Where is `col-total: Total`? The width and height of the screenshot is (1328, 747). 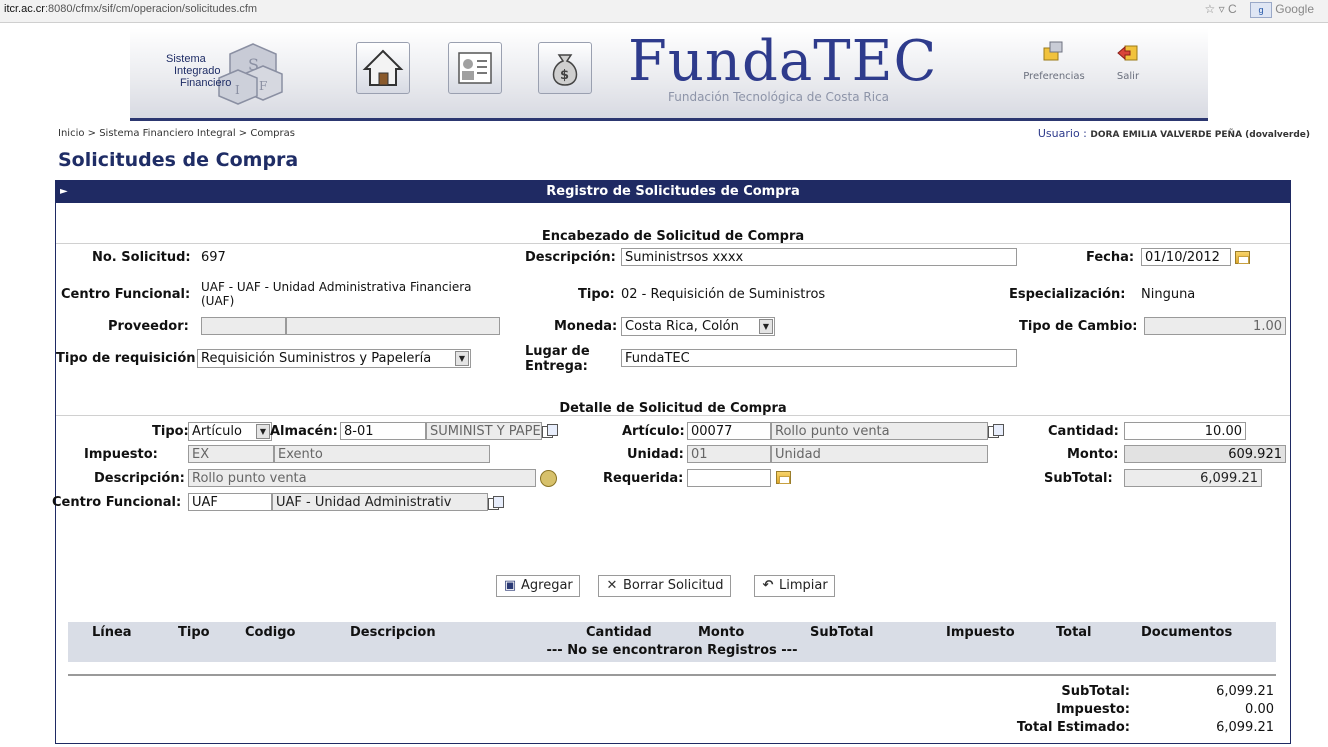
col-total: Total is located at coordinates (1074, 632).